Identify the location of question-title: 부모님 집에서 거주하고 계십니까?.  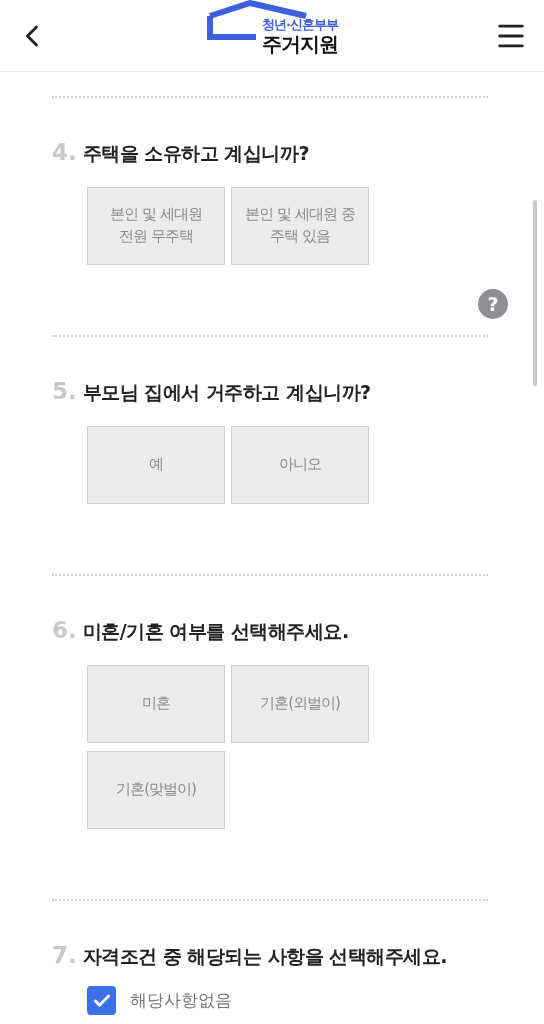
(226, 392).